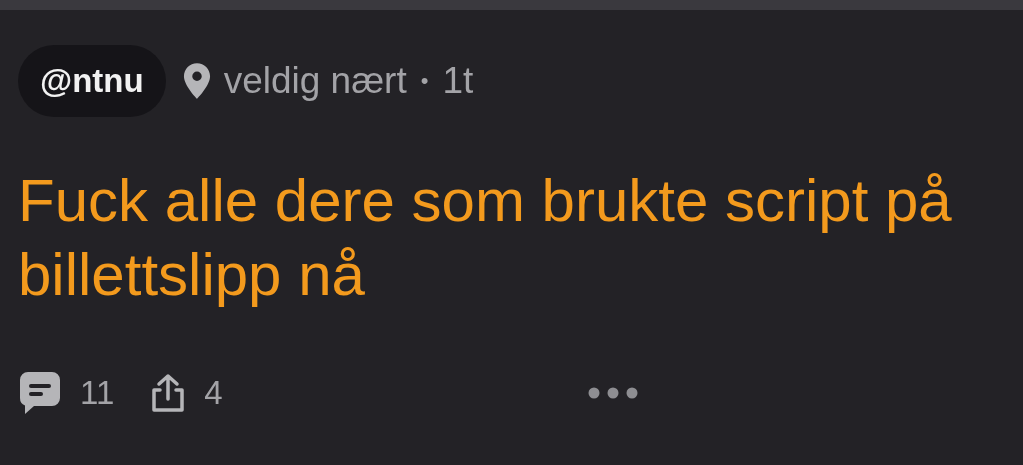  Describe the element at coordinates (92, 81) in the screenshot. I see `channel-tag: @ntnu` at that location.